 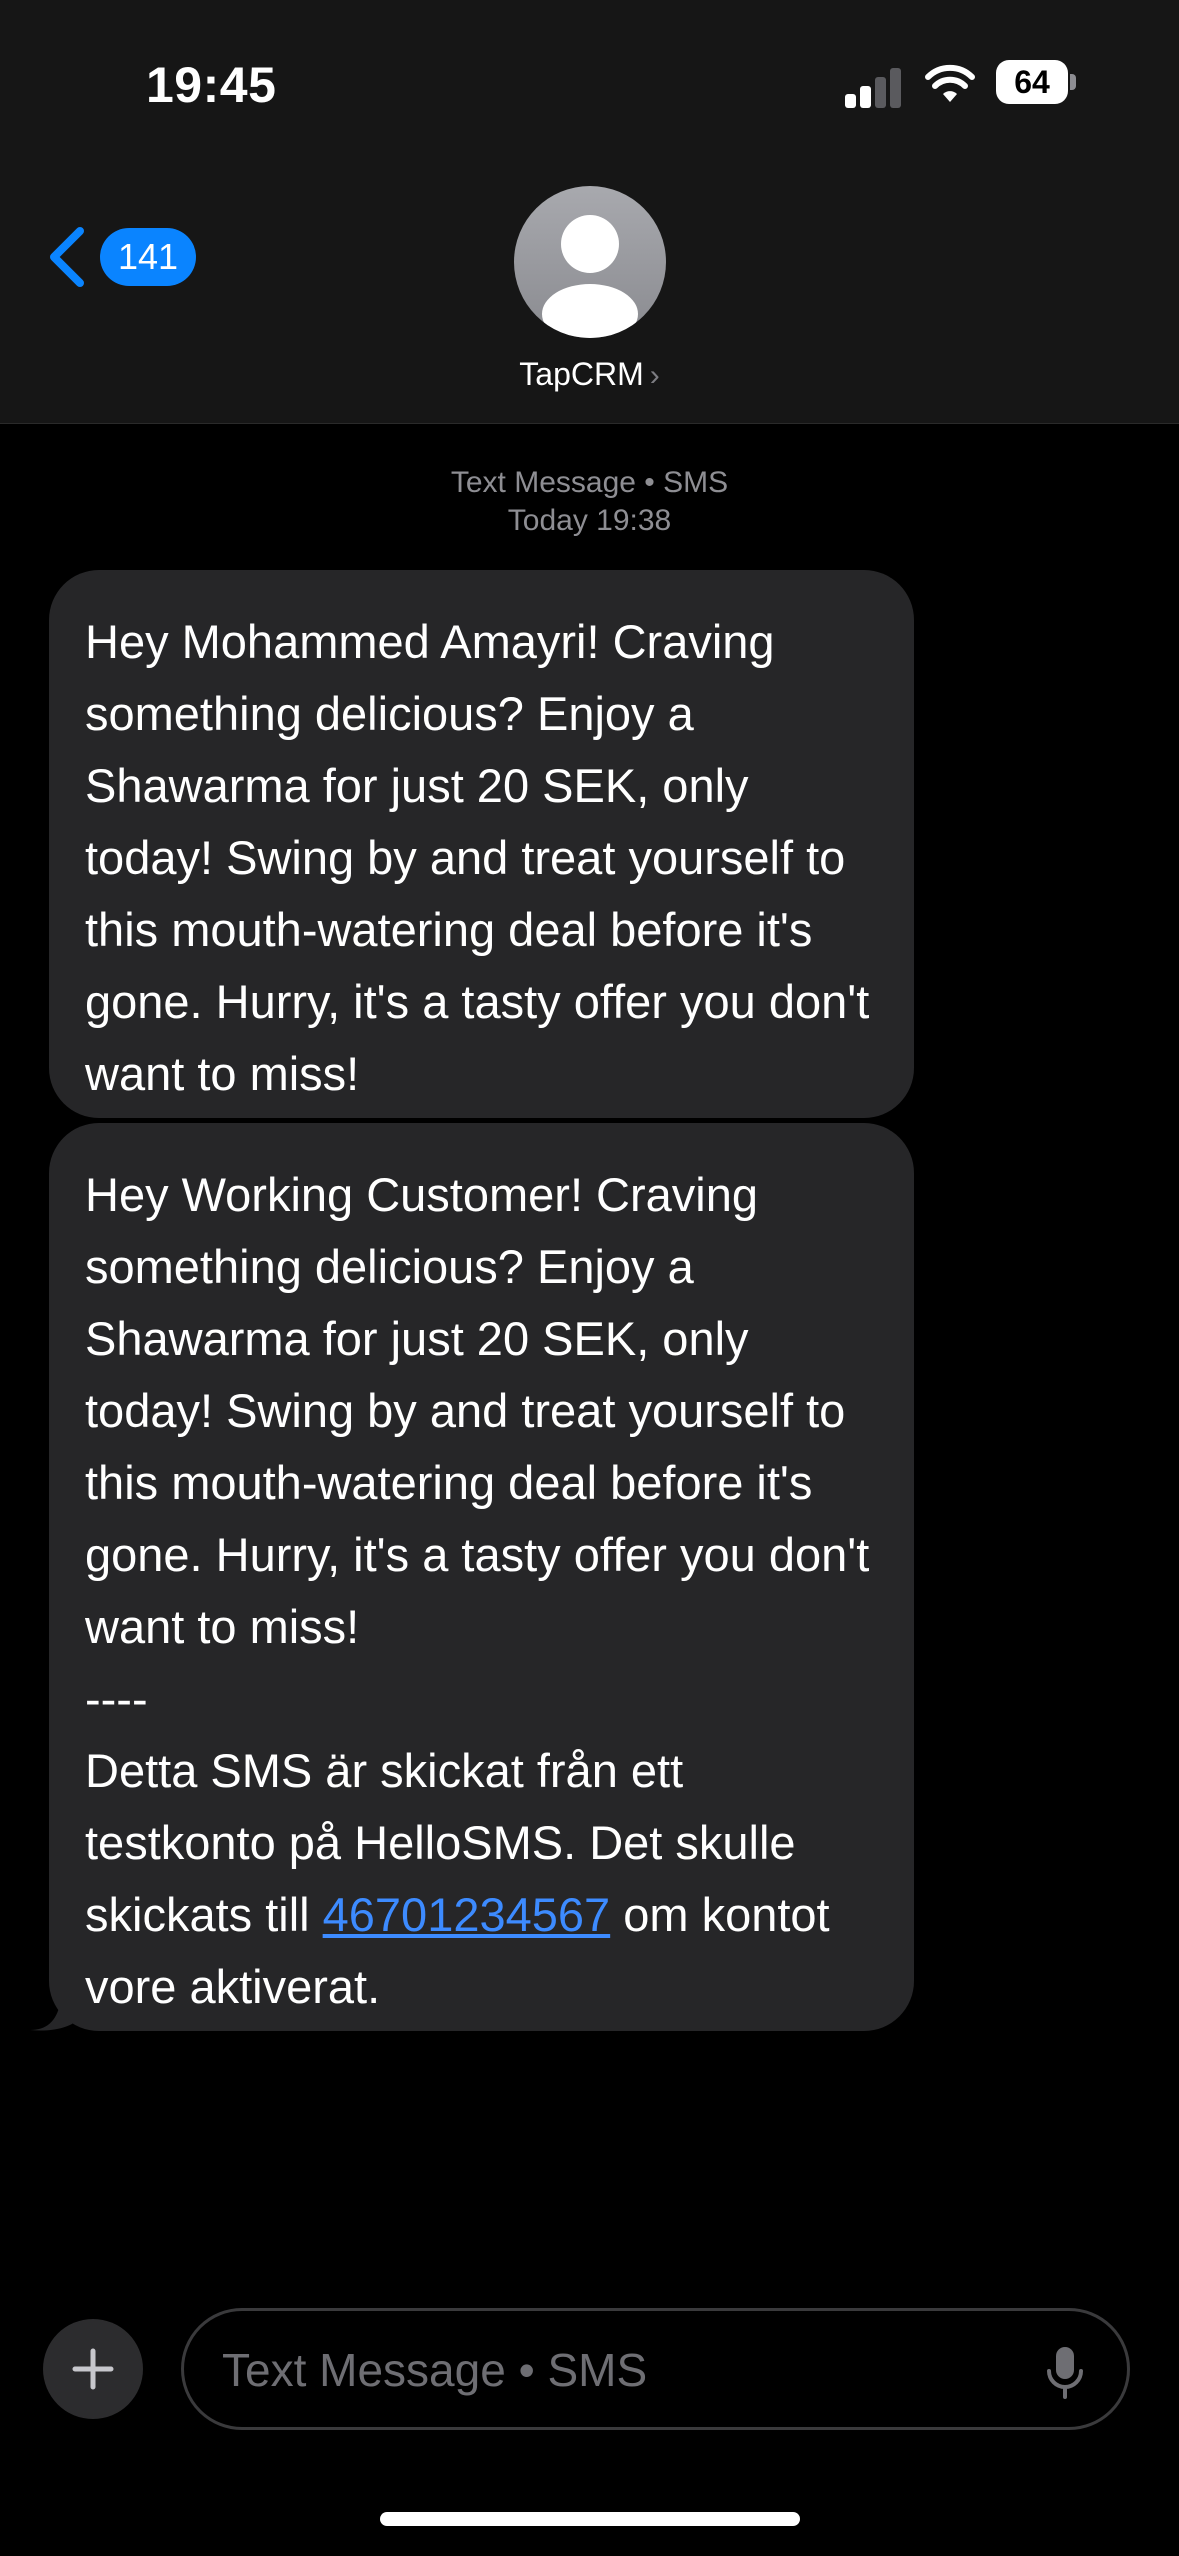 I want to click on wifi-icon, so click(x=950, y=83).